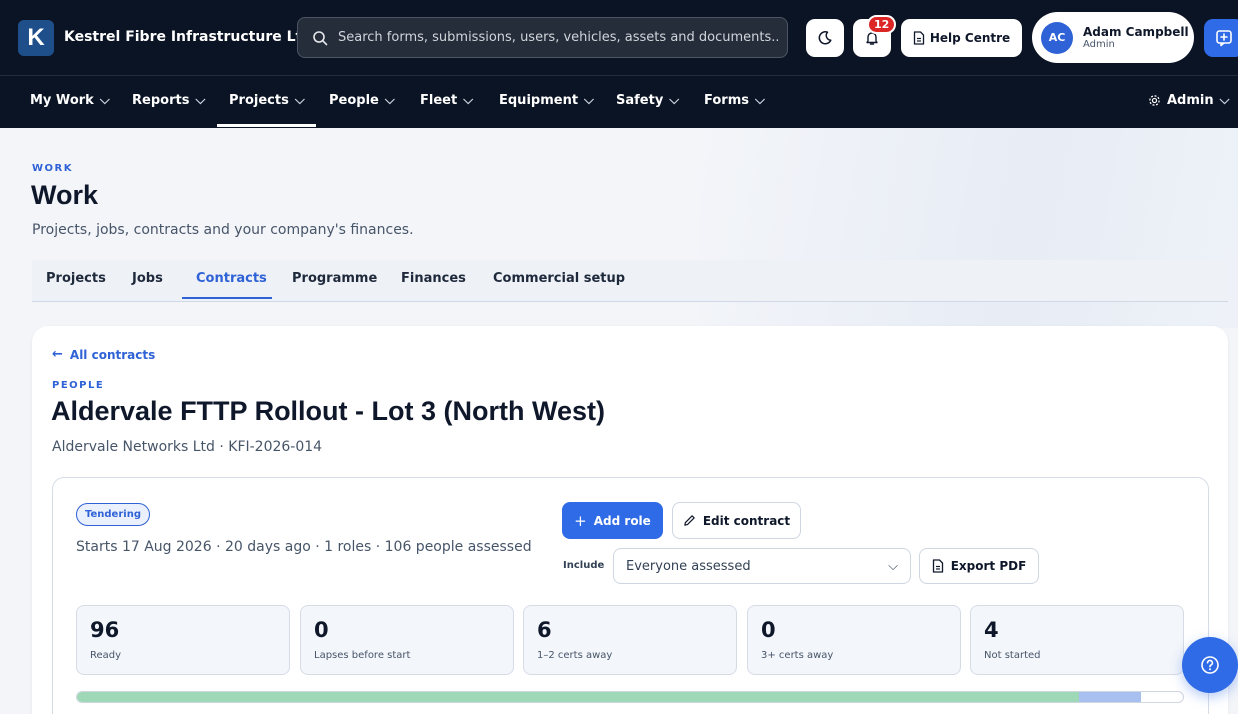 Image resolution: width=1238 pixels, height=714 pixels. What do you see at coordinates (1110, 697) in the screenshot?
I see `progress-segment-near` at bounding box center [1110, 697].